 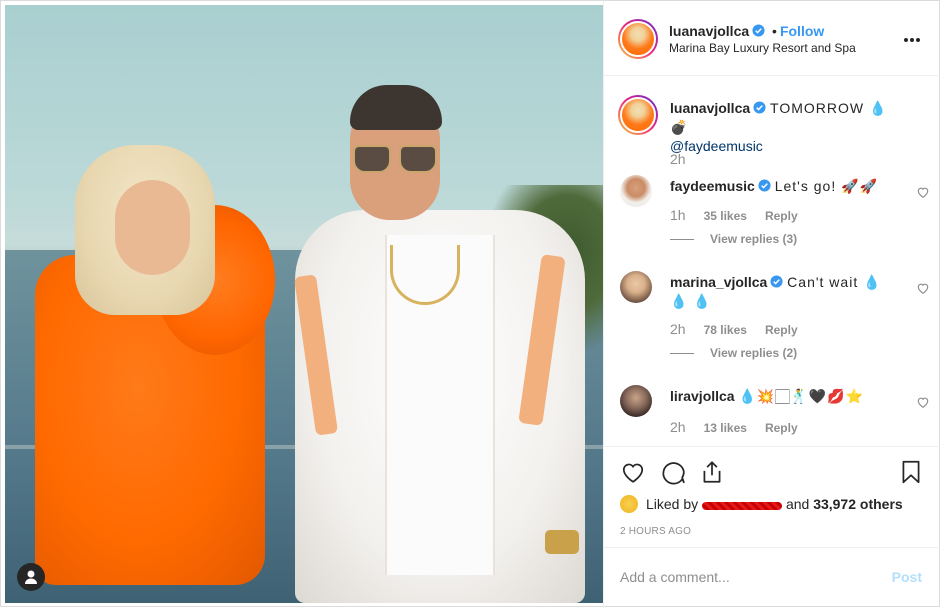 What do you see at coordinates (907, 577) in the screenshot?
I see `post-comment-button: Post` at bounding box center [907, 577].